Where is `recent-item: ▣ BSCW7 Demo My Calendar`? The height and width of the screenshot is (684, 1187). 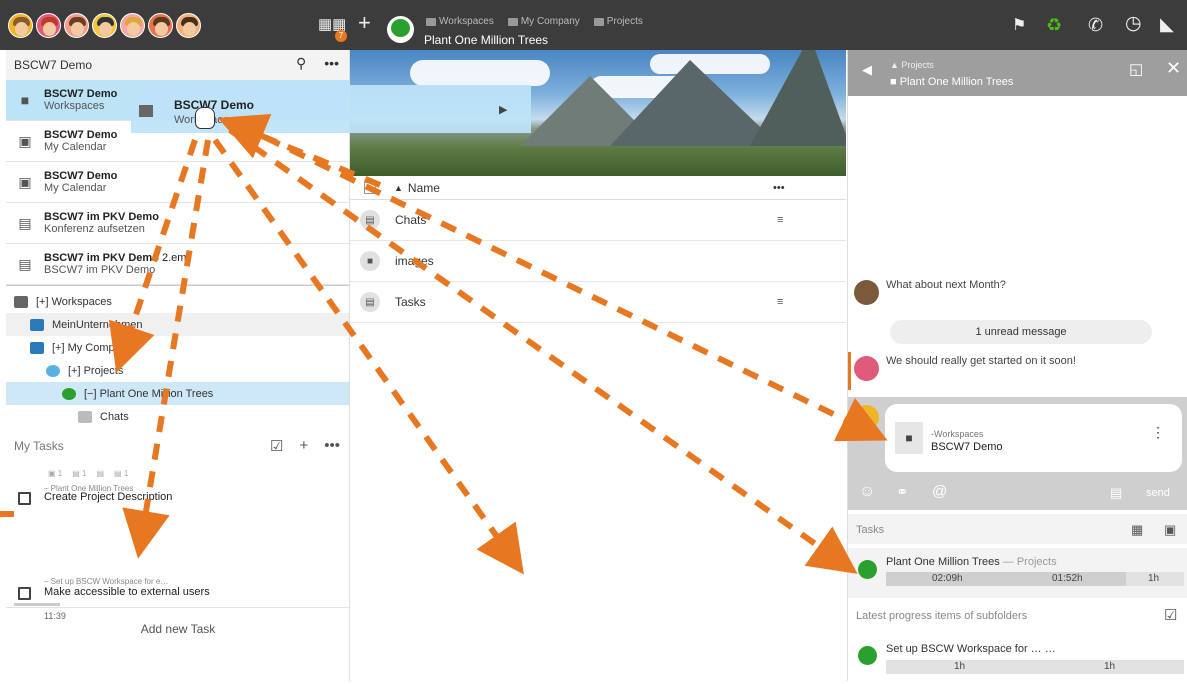
recent-item: ▣ BSCW7 Demo My Calendar is located at coordinates (177, 182).